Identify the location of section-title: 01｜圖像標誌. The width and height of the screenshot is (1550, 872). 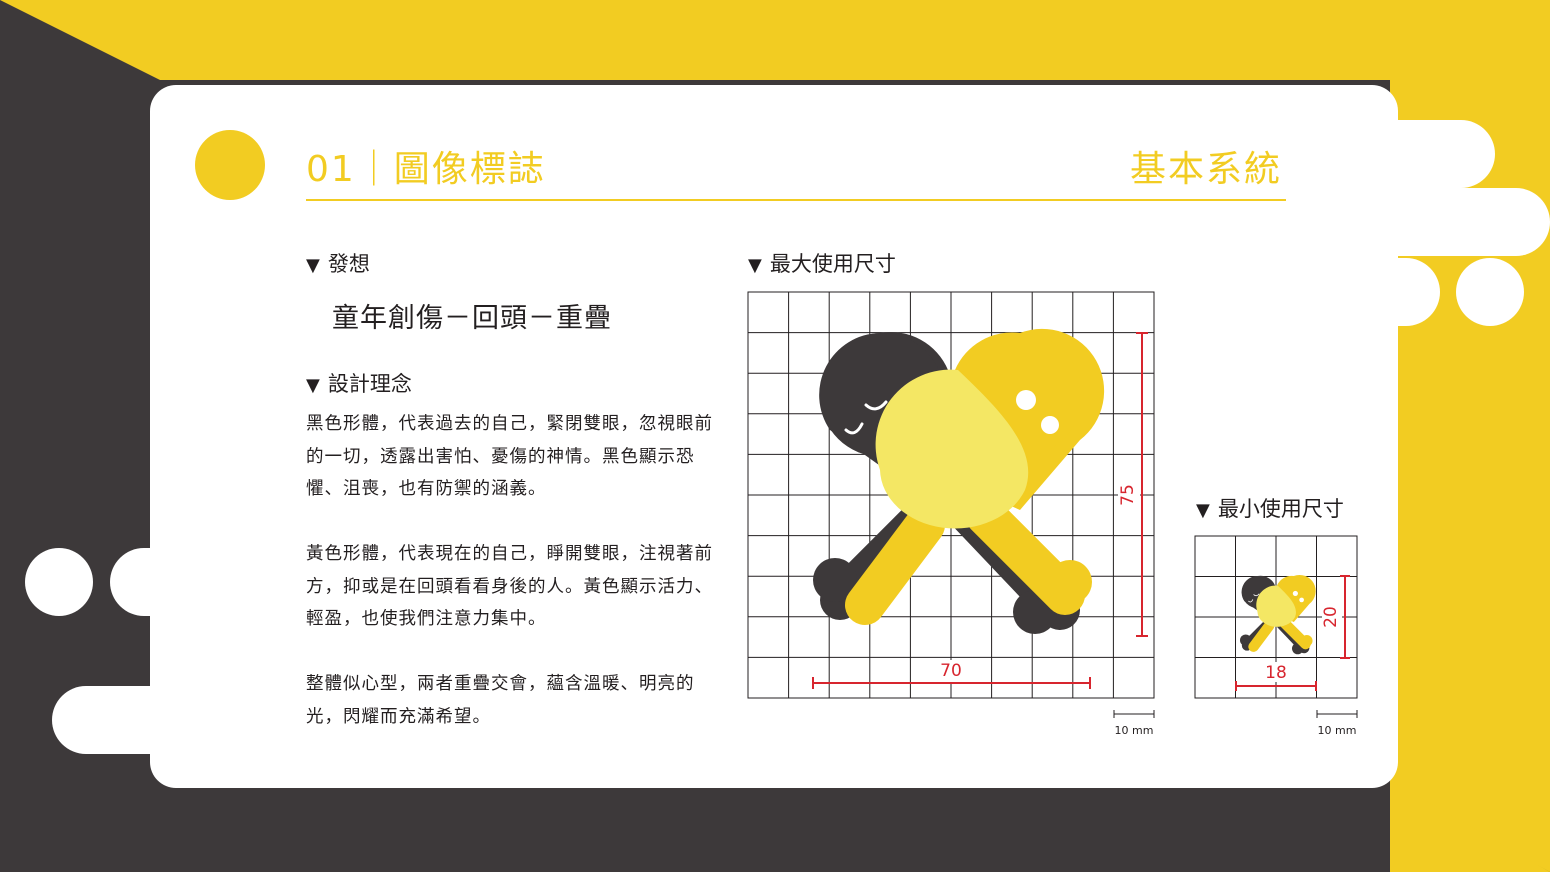
(426, 169).